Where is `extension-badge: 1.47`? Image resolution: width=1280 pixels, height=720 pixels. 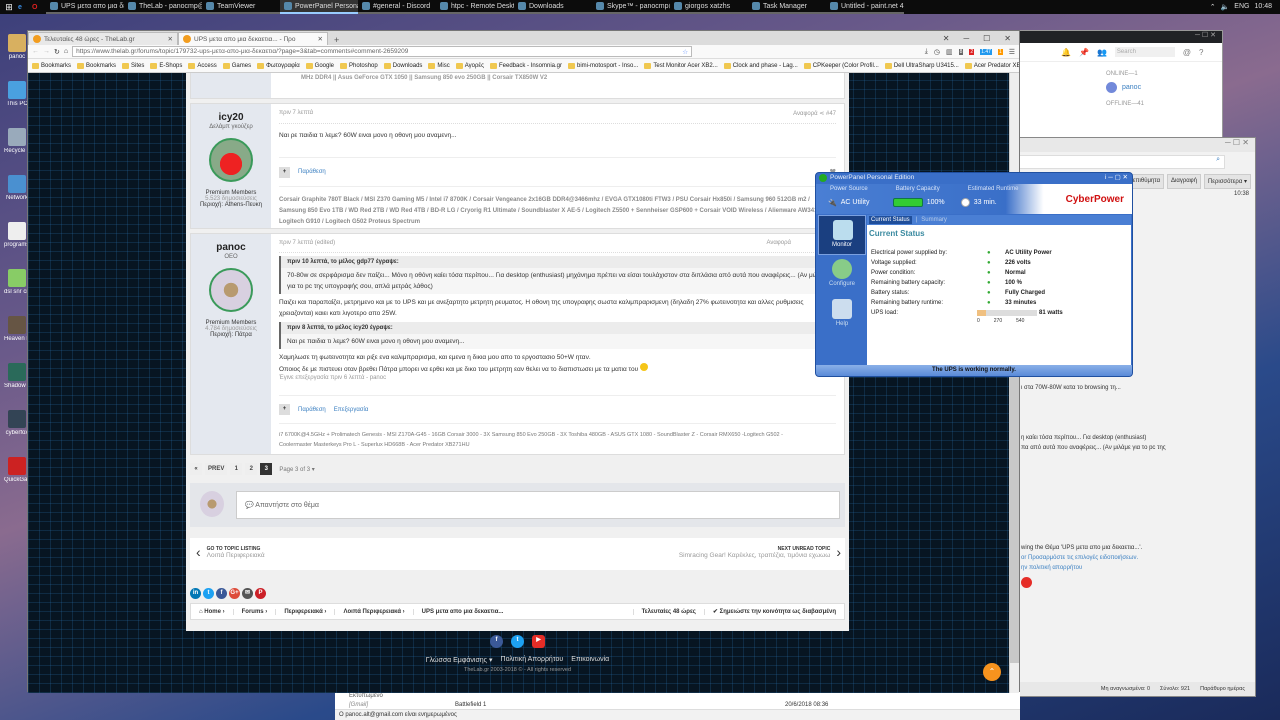 extension-badge: 1.47 is located at coordinates (986, 51).